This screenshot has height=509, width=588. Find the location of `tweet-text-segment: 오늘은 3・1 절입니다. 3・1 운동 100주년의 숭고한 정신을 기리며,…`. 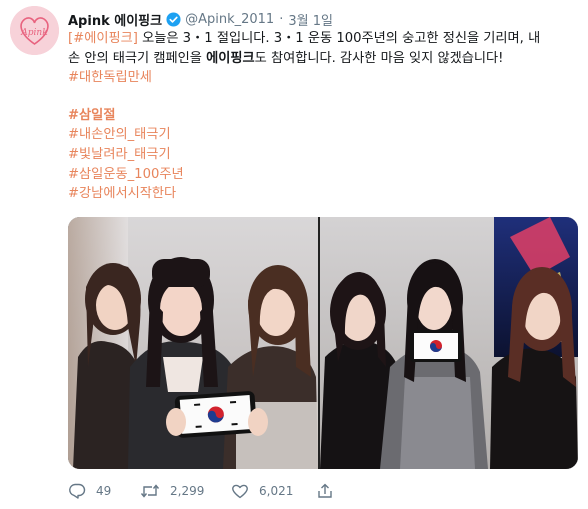

tweet-text-segment: 오늘은 3・1 절입니다. 3・1 운동 100주년의 숭고한 정신을 기리며,… is located at coordinates (339, 38).